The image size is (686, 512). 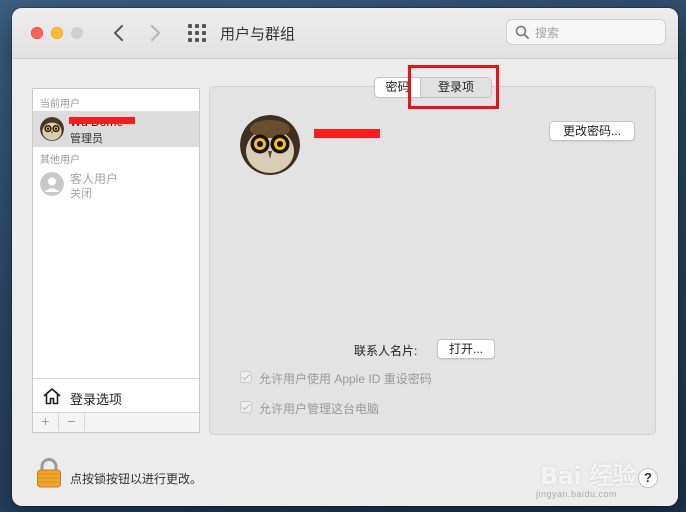 I want to click on allow-admin-label: 允许用户管理这台电脑, so click(x=319, y=409).